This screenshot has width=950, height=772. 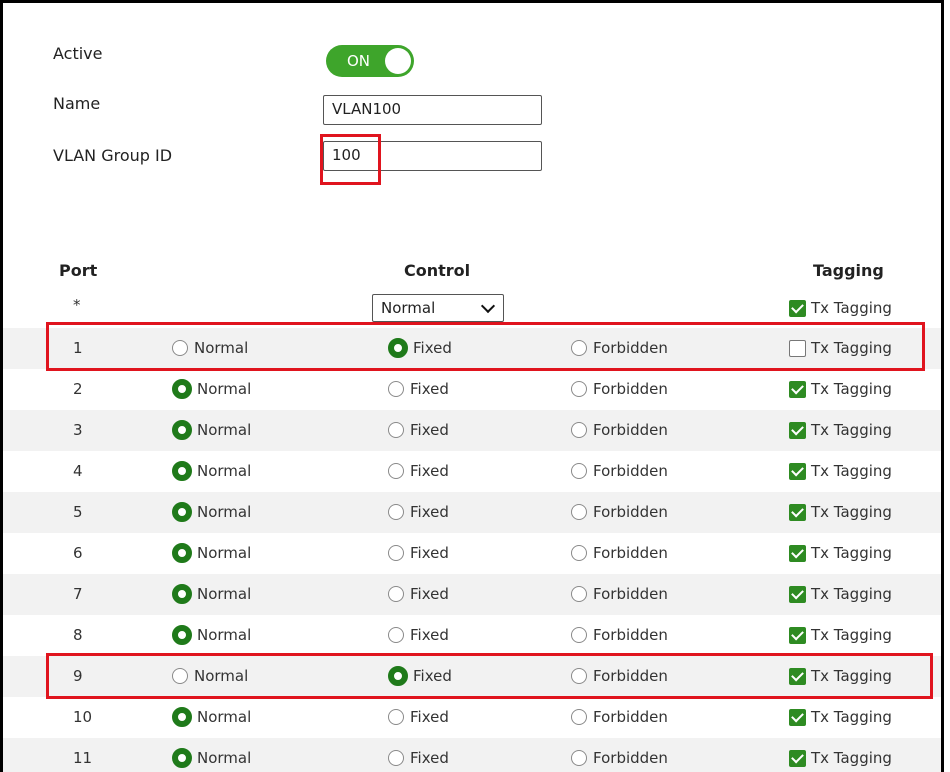 I want to click on vlan-group-id-label: VLAN Group ID, so click(x=113, y=155).